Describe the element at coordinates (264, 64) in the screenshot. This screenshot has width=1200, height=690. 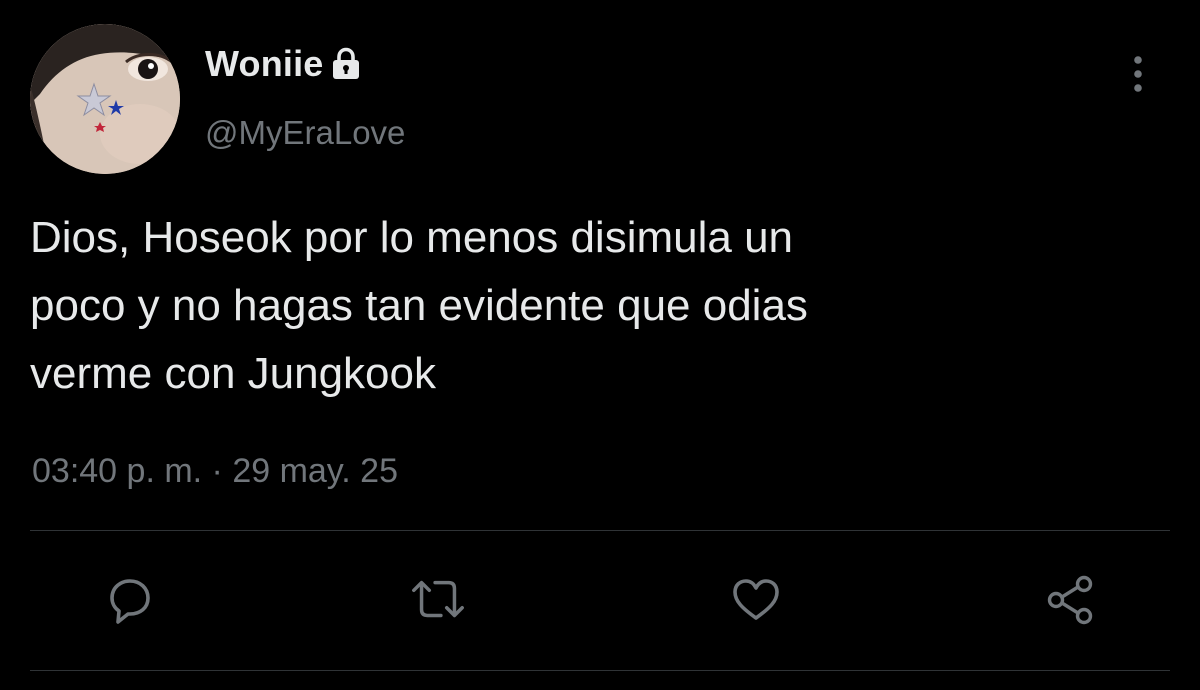
I see `display-name: Woniie` at that location.